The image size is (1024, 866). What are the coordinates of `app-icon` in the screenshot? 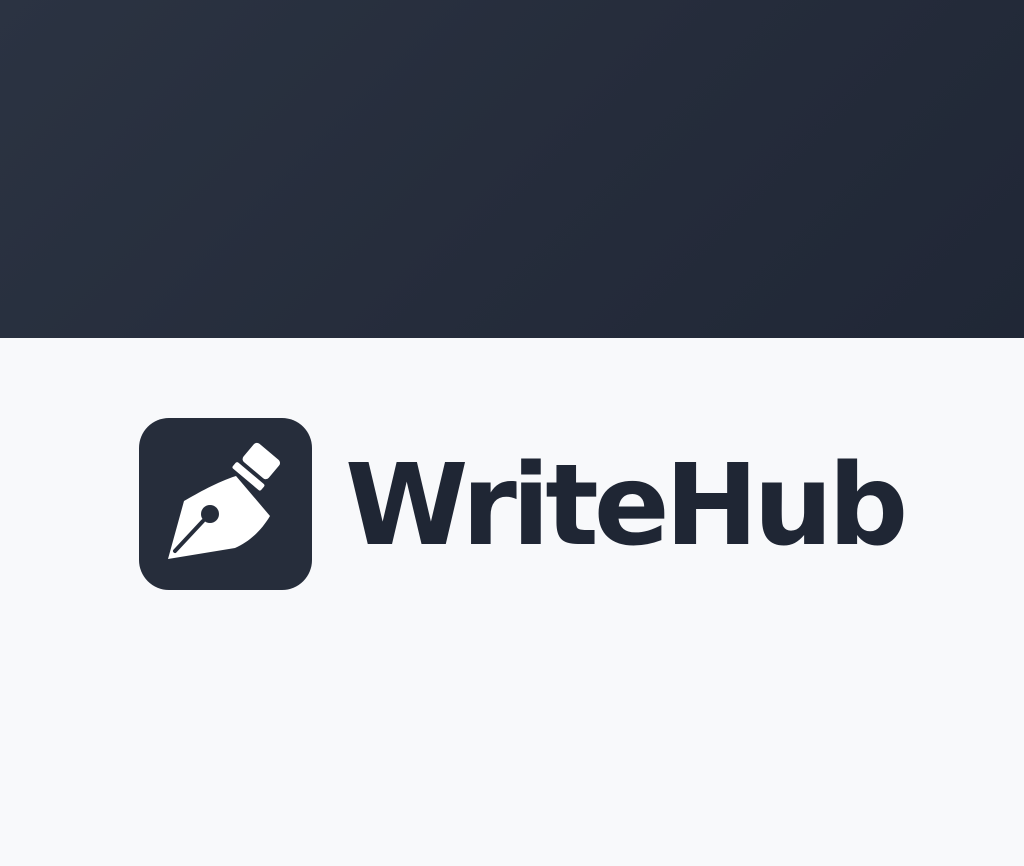 It's located at (225, 504).